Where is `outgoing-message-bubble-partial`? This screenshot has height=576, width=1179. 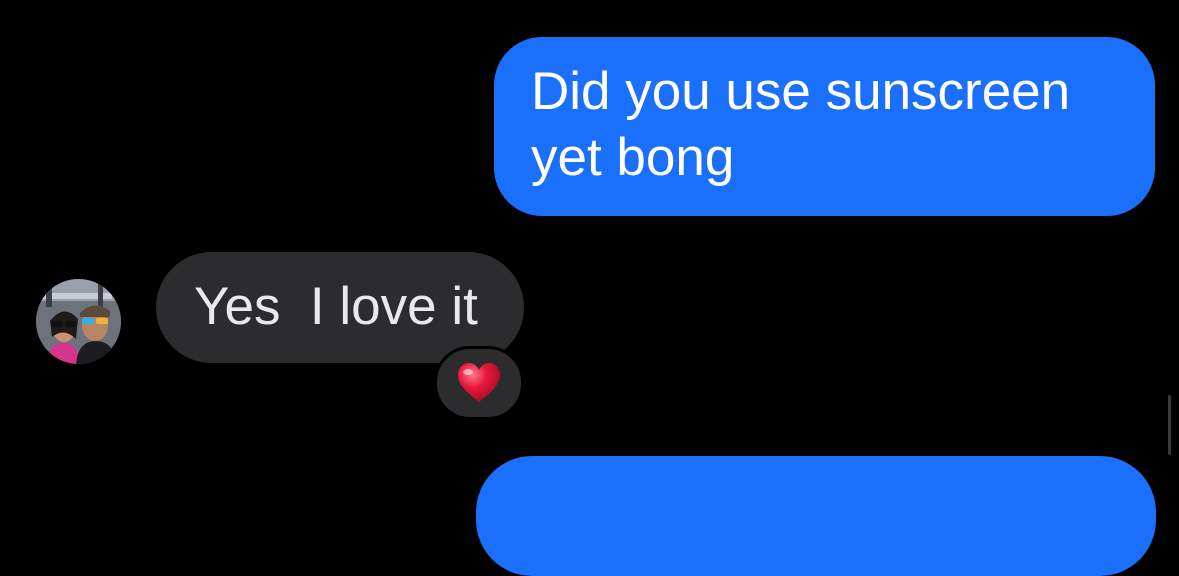
outgoing-message-bubble-partial is located at coordinates (816, 516).